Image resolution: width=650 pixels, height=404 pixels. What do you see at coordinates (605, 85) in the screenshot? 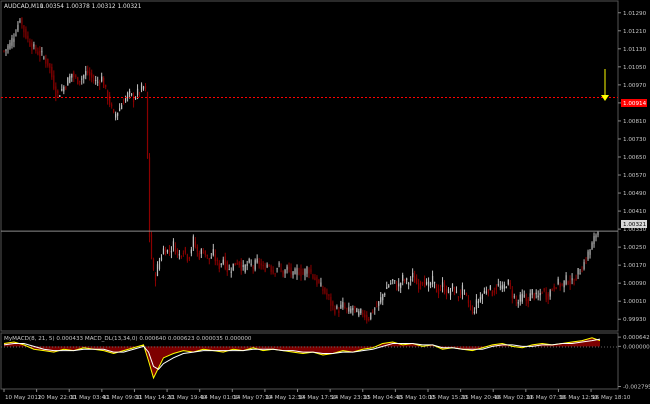
I see `yellow-down-arrow-icon` at bounding box center [605, 85].